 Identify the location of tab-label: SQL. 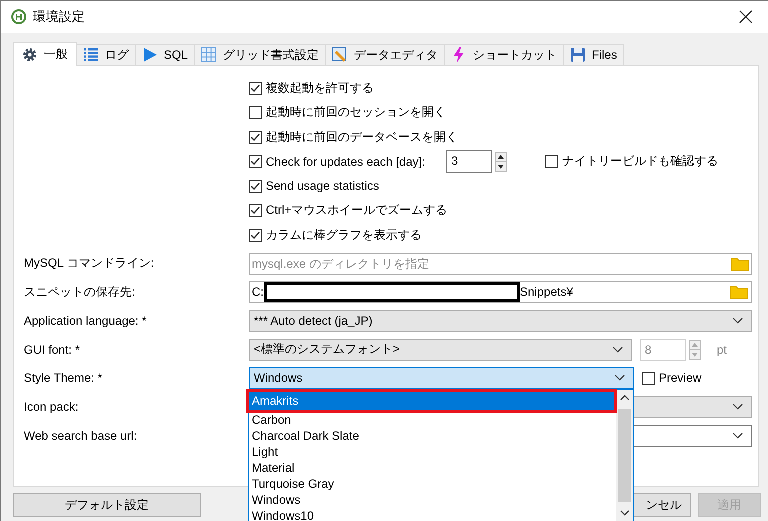
(176, 55).